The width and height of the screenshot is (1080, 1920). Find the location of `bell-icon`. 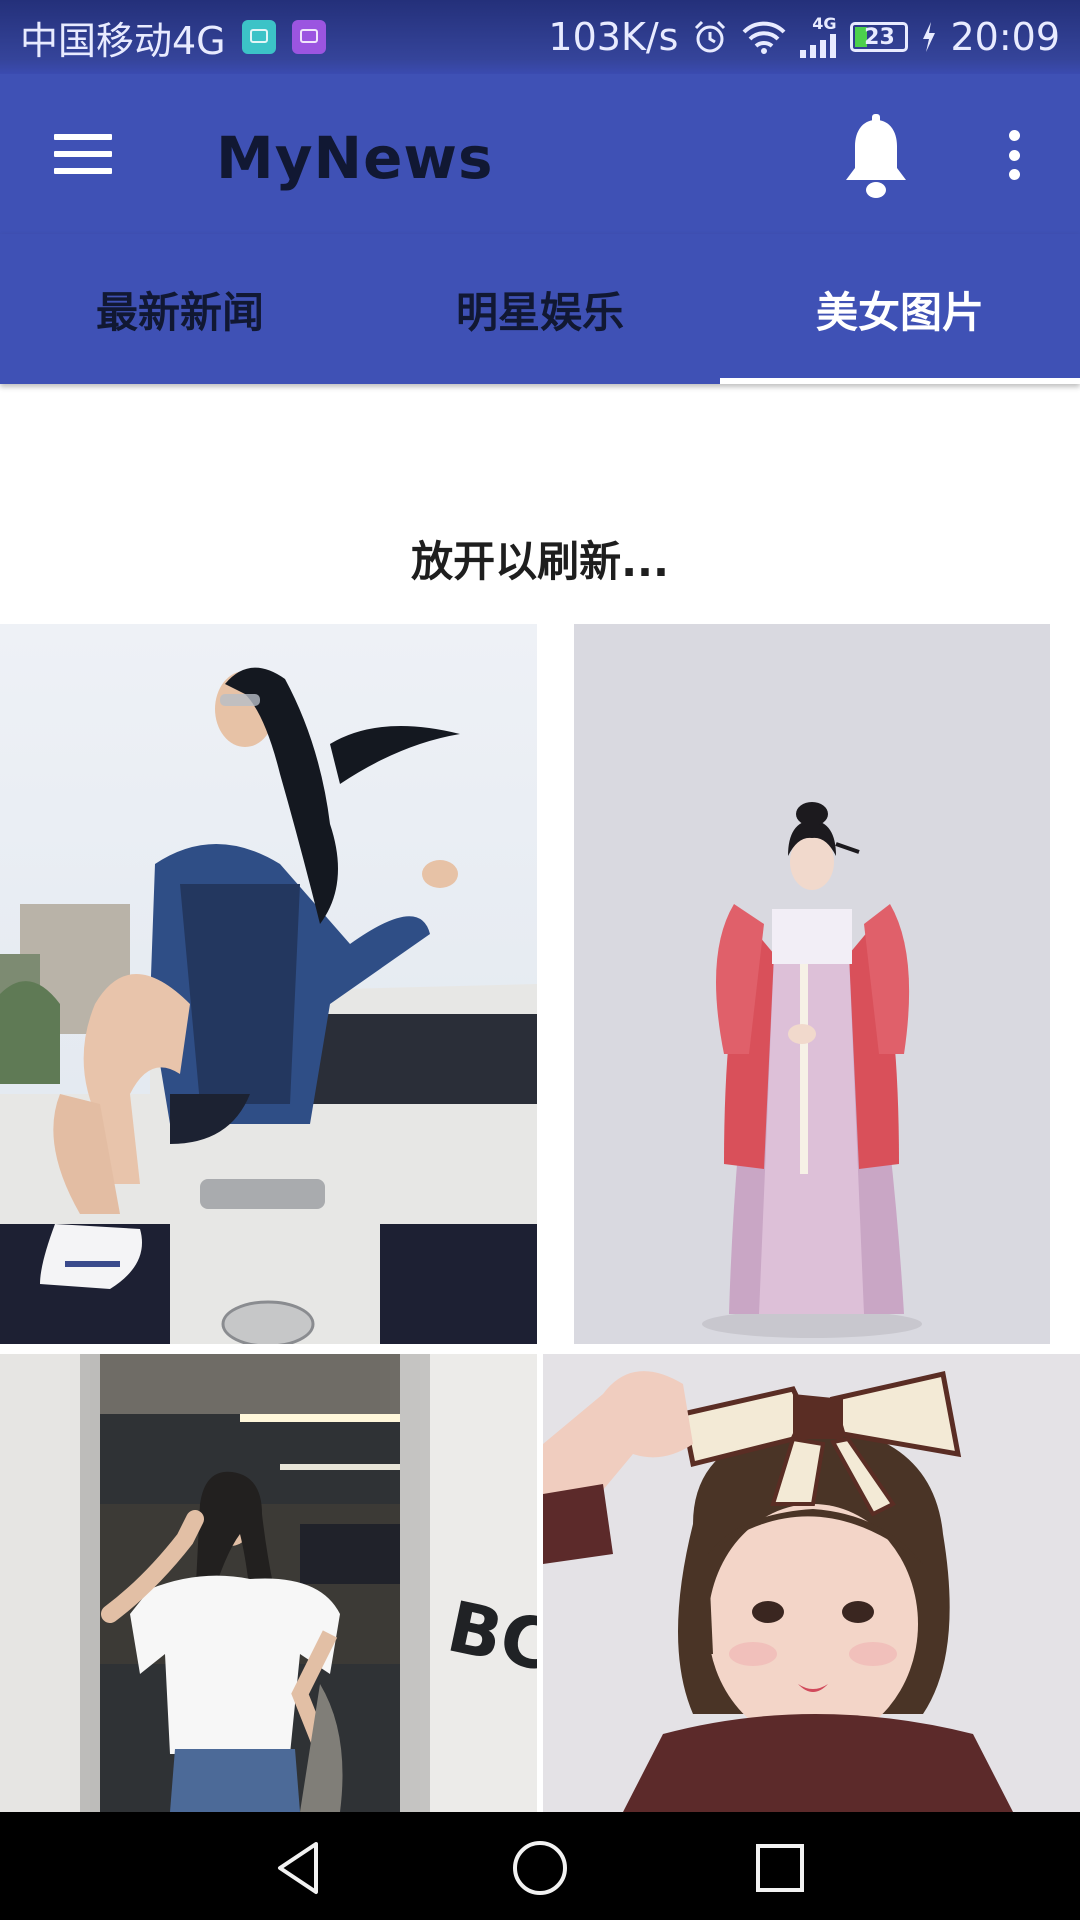

bell-icon is located at coordinates (876, 159).